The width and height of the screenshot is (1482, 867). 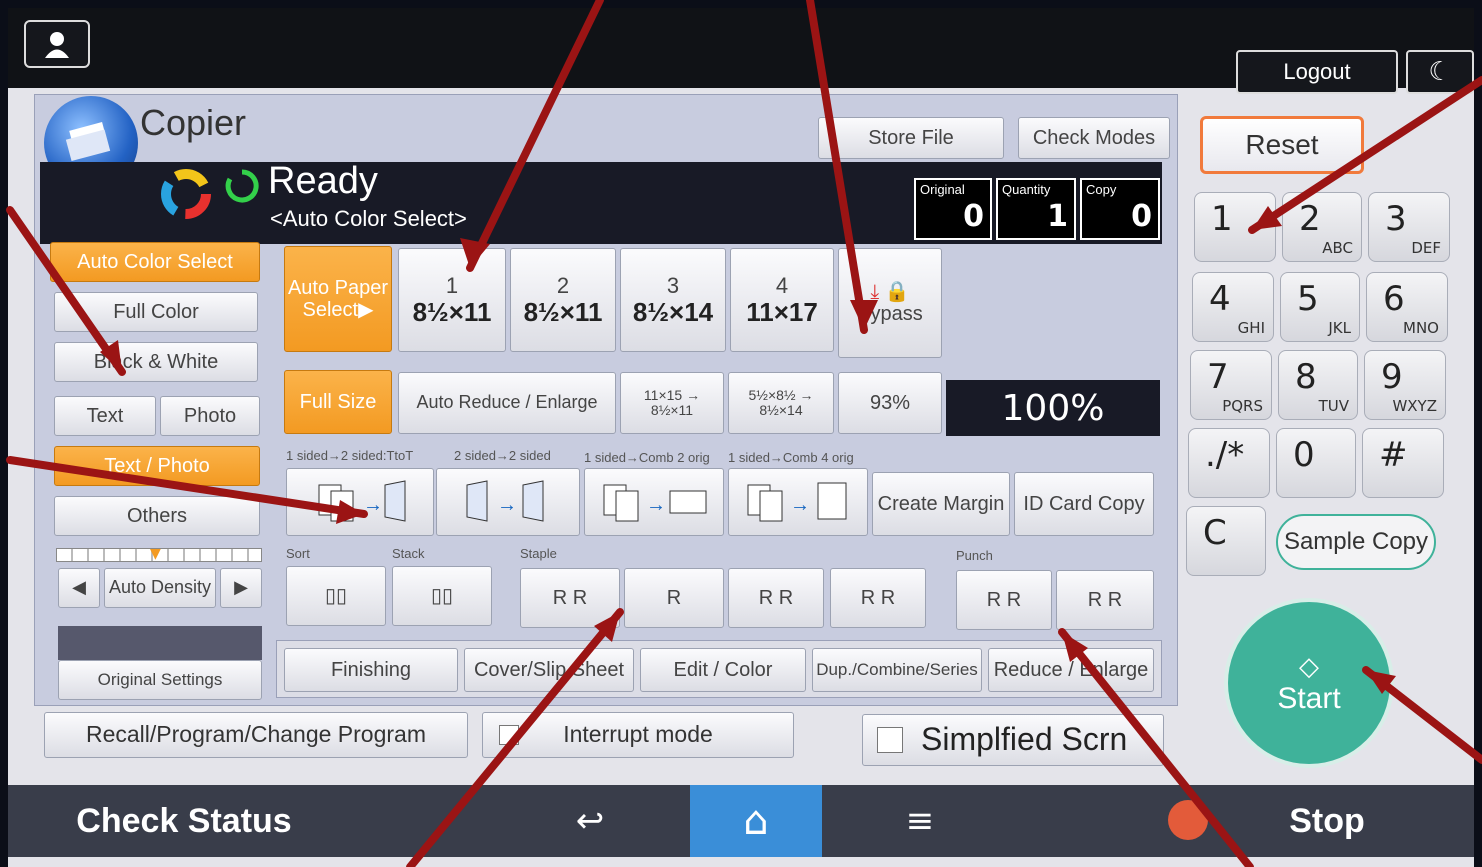 I want to click on arrow-1-icon, so click(x=532, y=136).